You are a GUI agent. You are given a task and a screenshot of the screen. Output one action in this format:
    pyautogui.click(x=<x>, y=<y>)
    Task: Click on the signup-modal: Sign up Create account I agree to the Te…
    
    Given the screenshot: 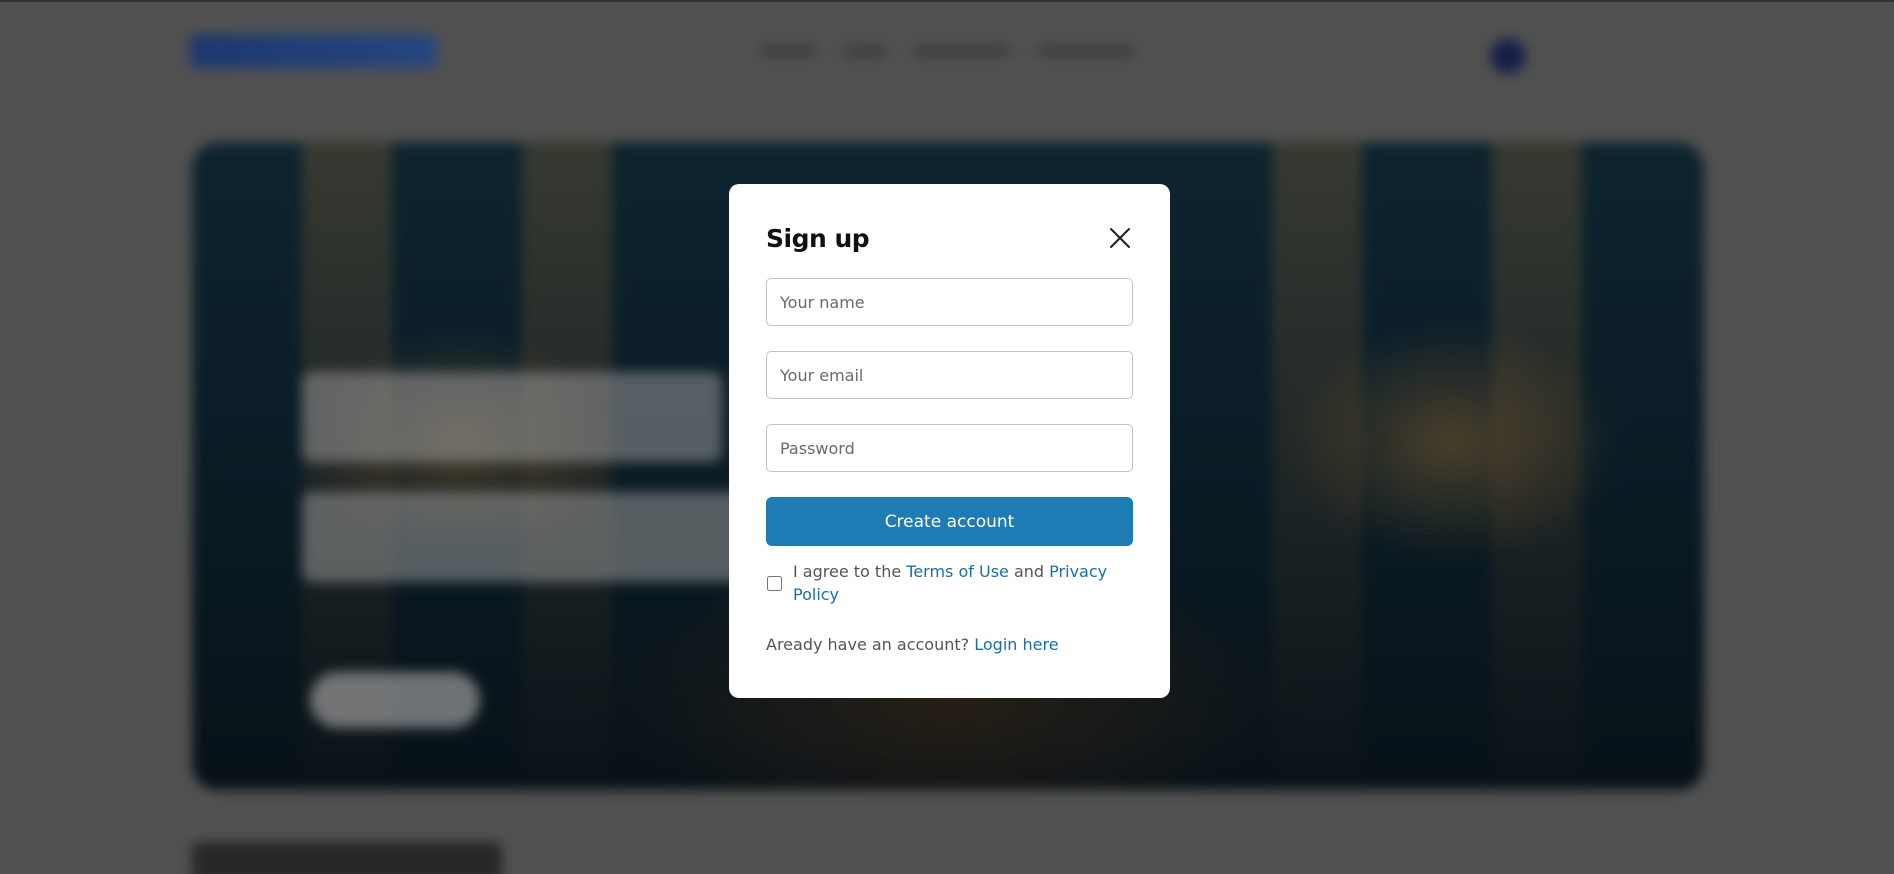 What is the action you would take?
    pyautogui.click(x=949, y=441)
    